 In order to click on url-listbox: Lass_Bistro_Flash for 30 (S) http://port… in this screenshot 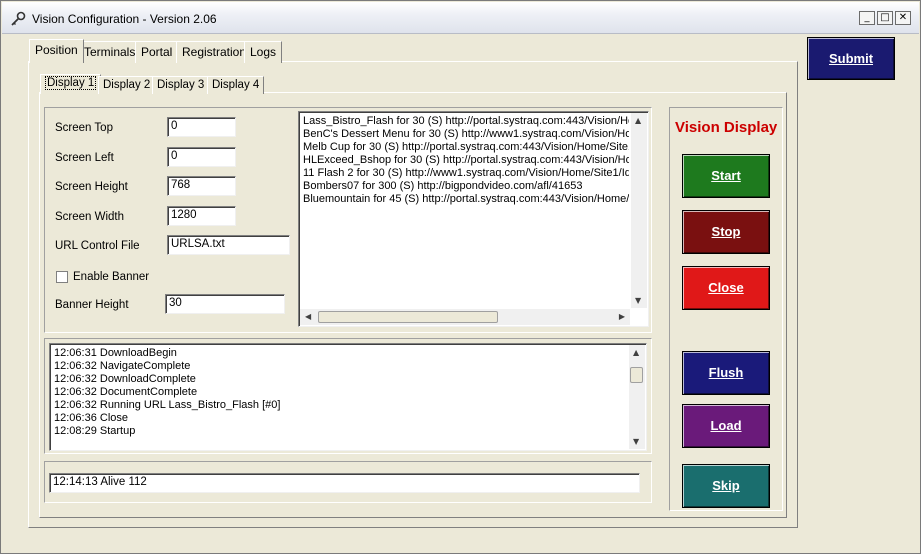, I will do `click(473, 219)`.